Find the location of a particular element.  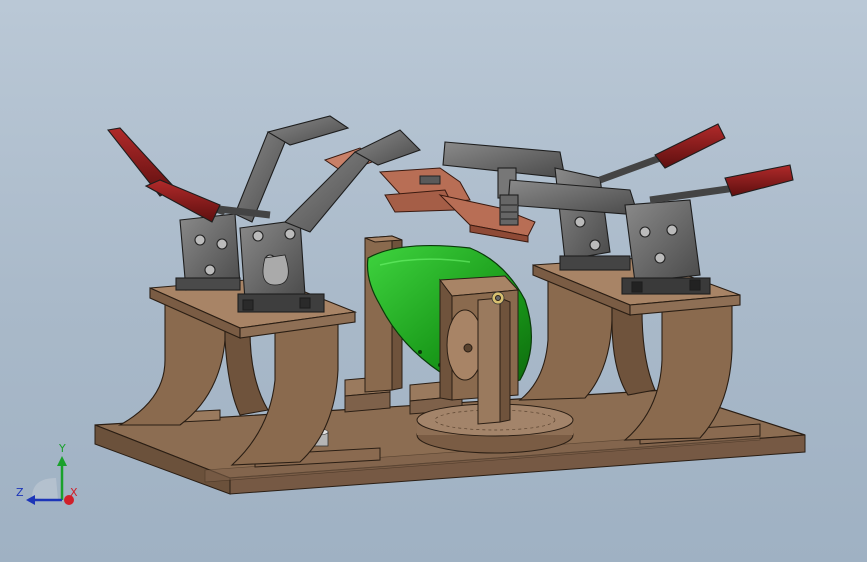

y-axis-arrow-icon is located at coordinates (62, 461).